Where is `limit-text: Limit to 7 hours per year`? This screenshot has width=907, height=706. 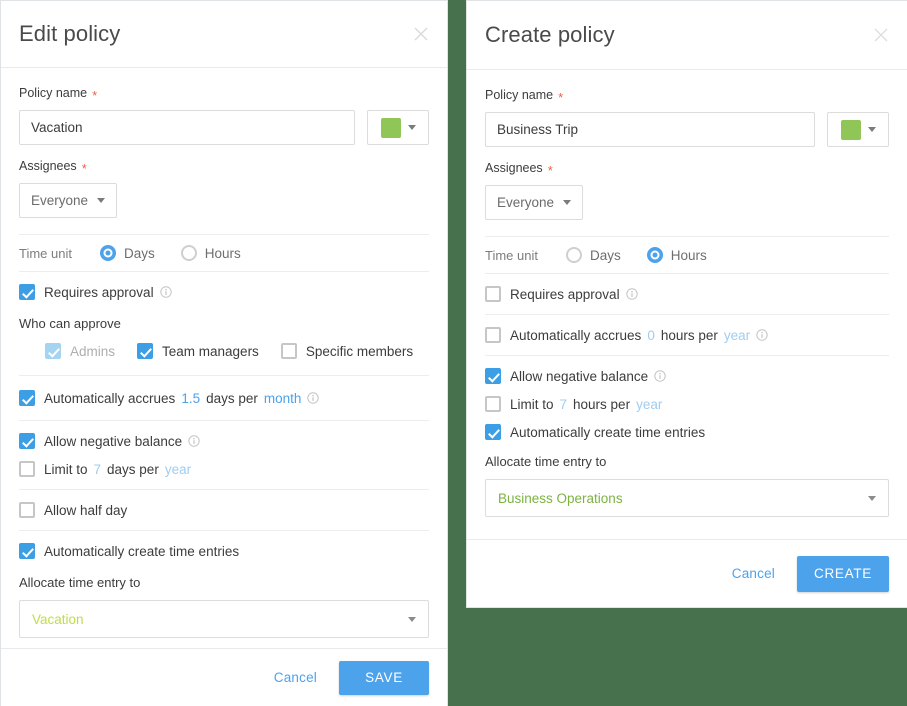
limit-text: Limit to 7 hours per year is located at coordinates (586, 404).